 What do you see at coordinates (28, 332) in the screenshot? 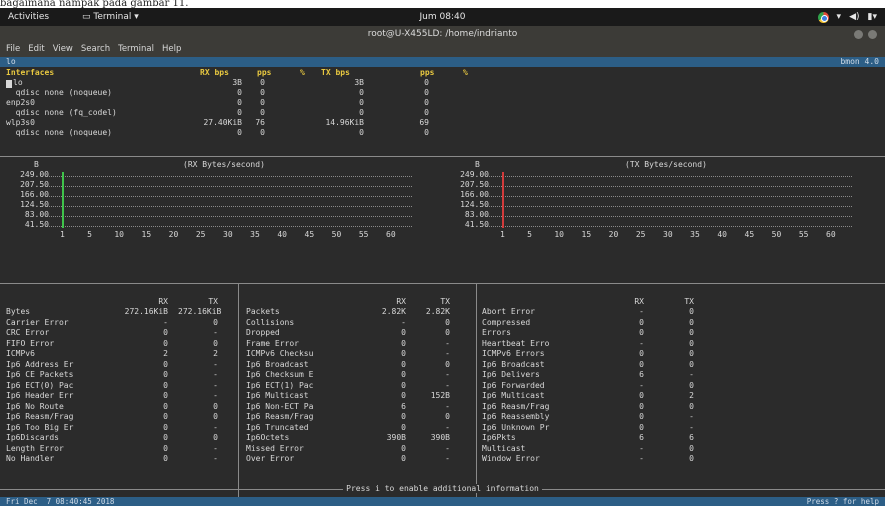
I see `stat-label: CRC Error` at bounding box center [28, 332].